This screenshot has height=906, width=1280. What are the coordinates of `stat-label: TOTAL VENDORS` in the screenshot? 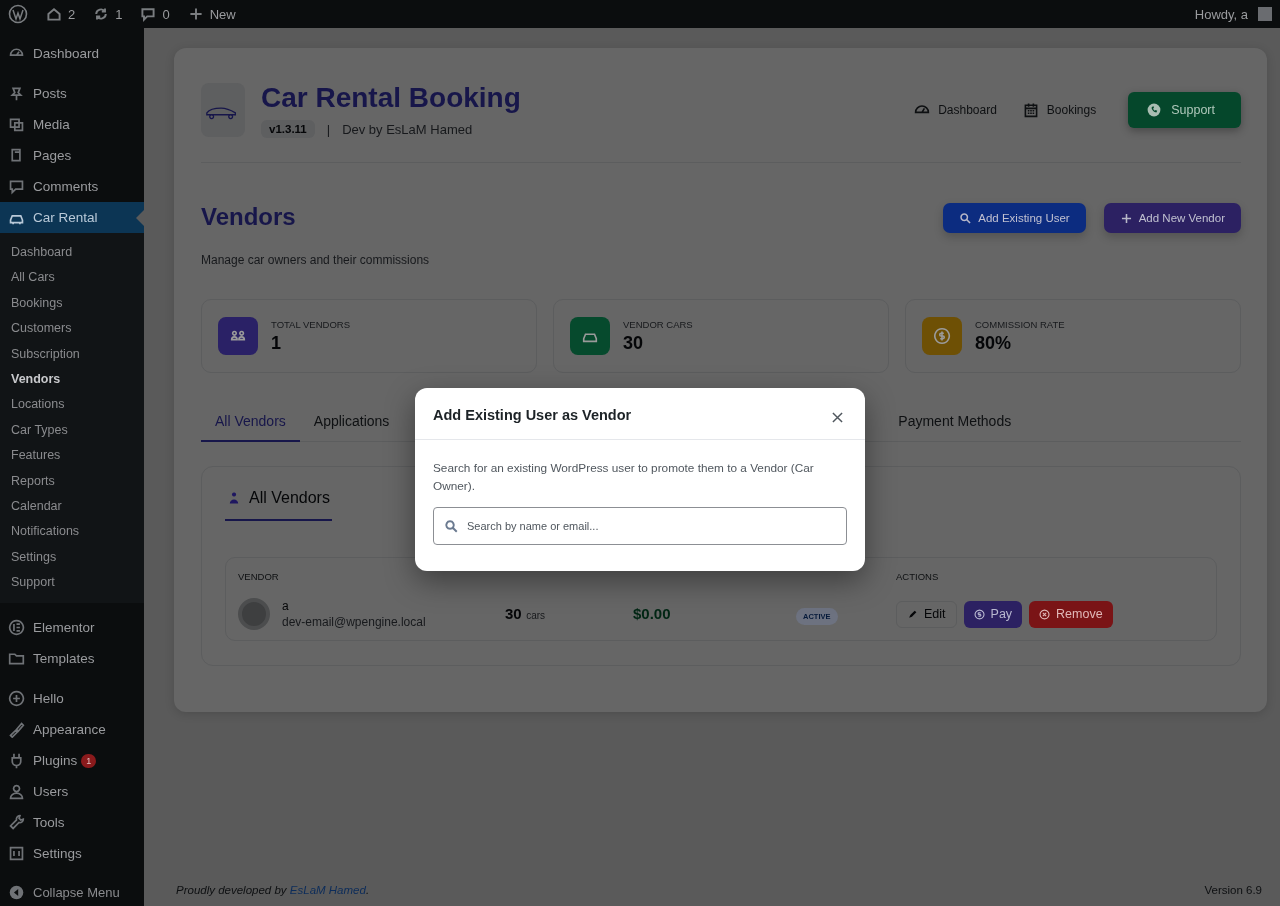 It's located at (310, 324).